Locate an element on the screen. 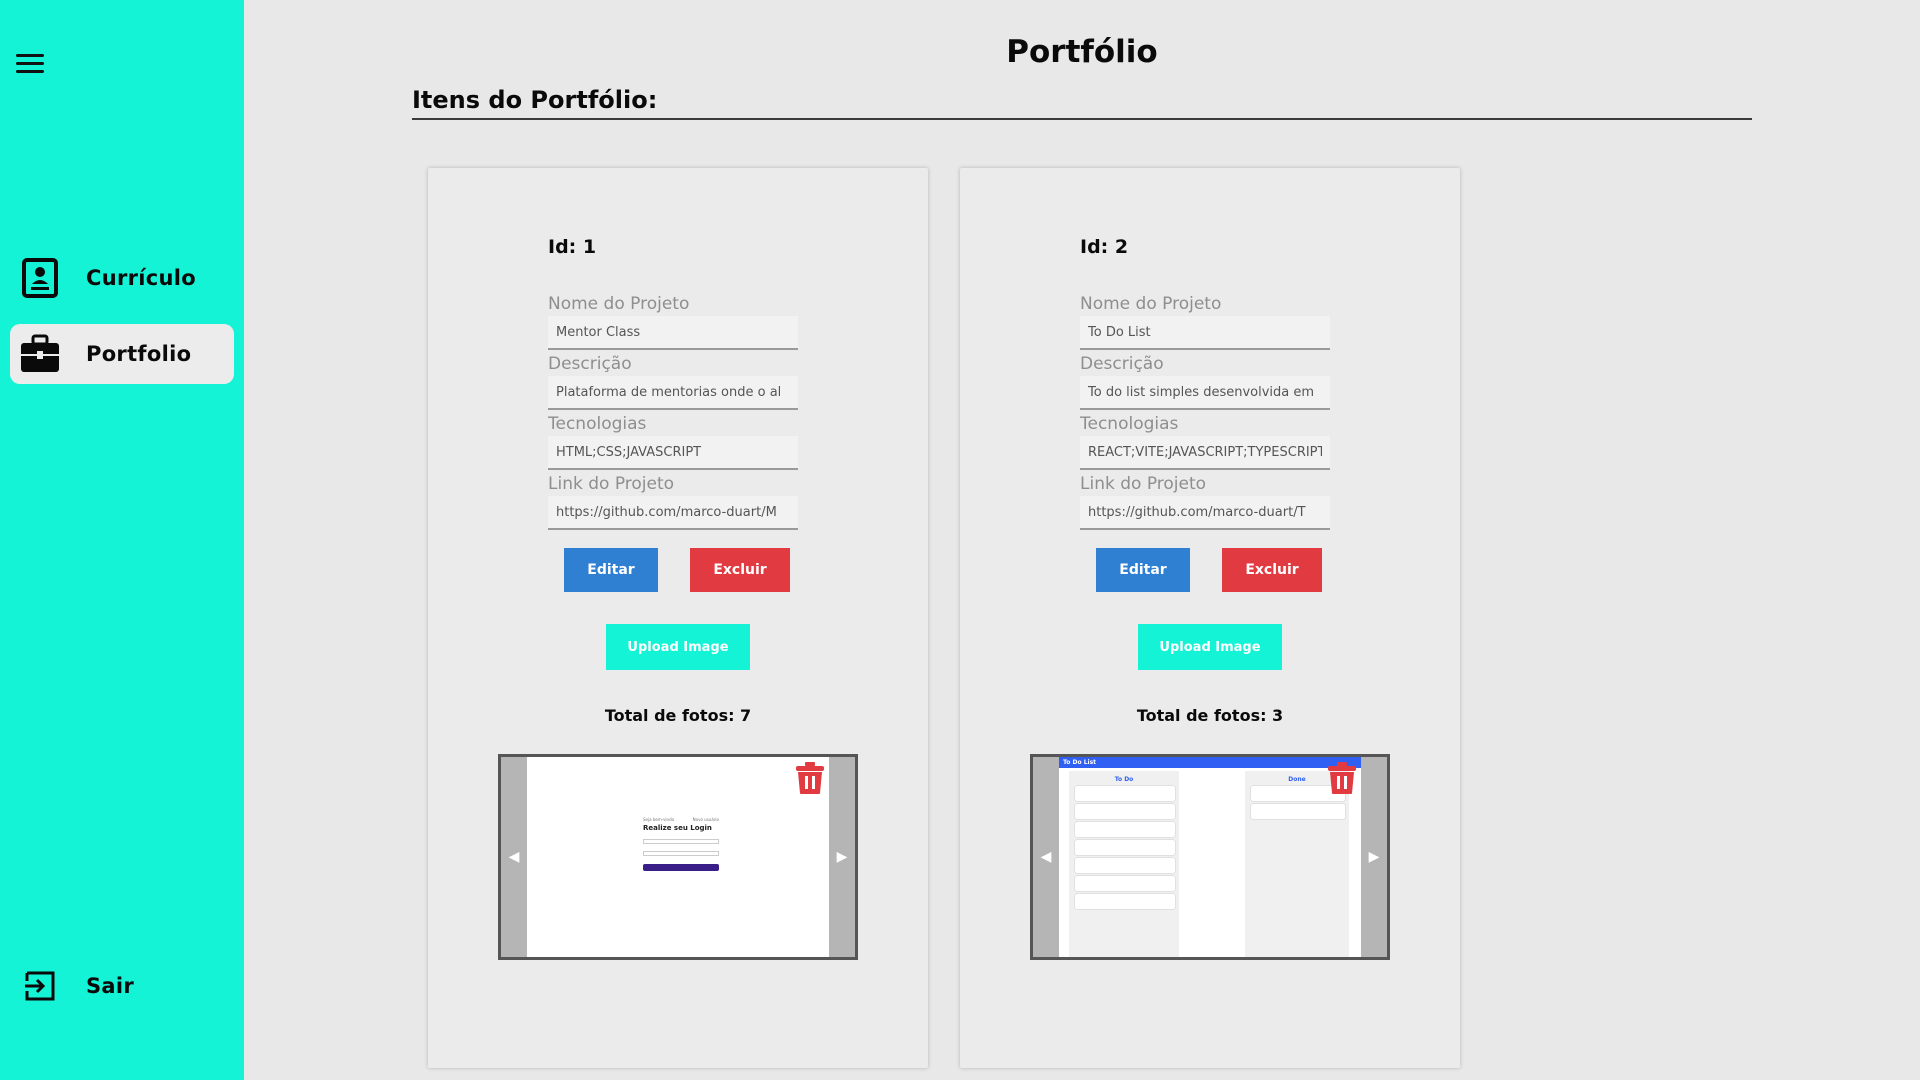 Image resolution: width=1920 pixels, height=1080 pixels. photo-count: Total de fotos: 7 is located at coordinates (678, 715).